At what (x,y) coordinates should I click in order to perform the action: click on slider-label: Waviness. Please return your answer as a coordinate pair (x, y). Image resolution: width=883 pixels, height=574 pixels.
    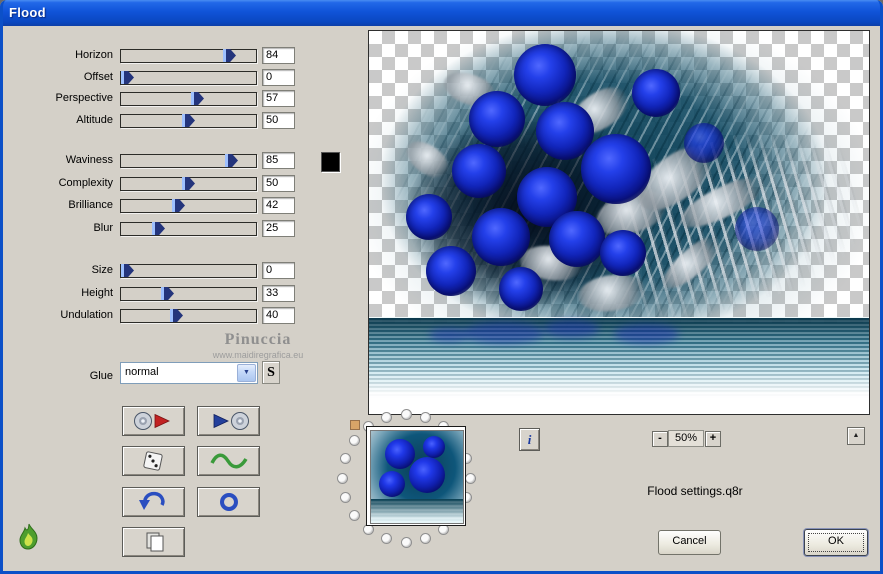
    Looking at the image, I should click on (89, 160).